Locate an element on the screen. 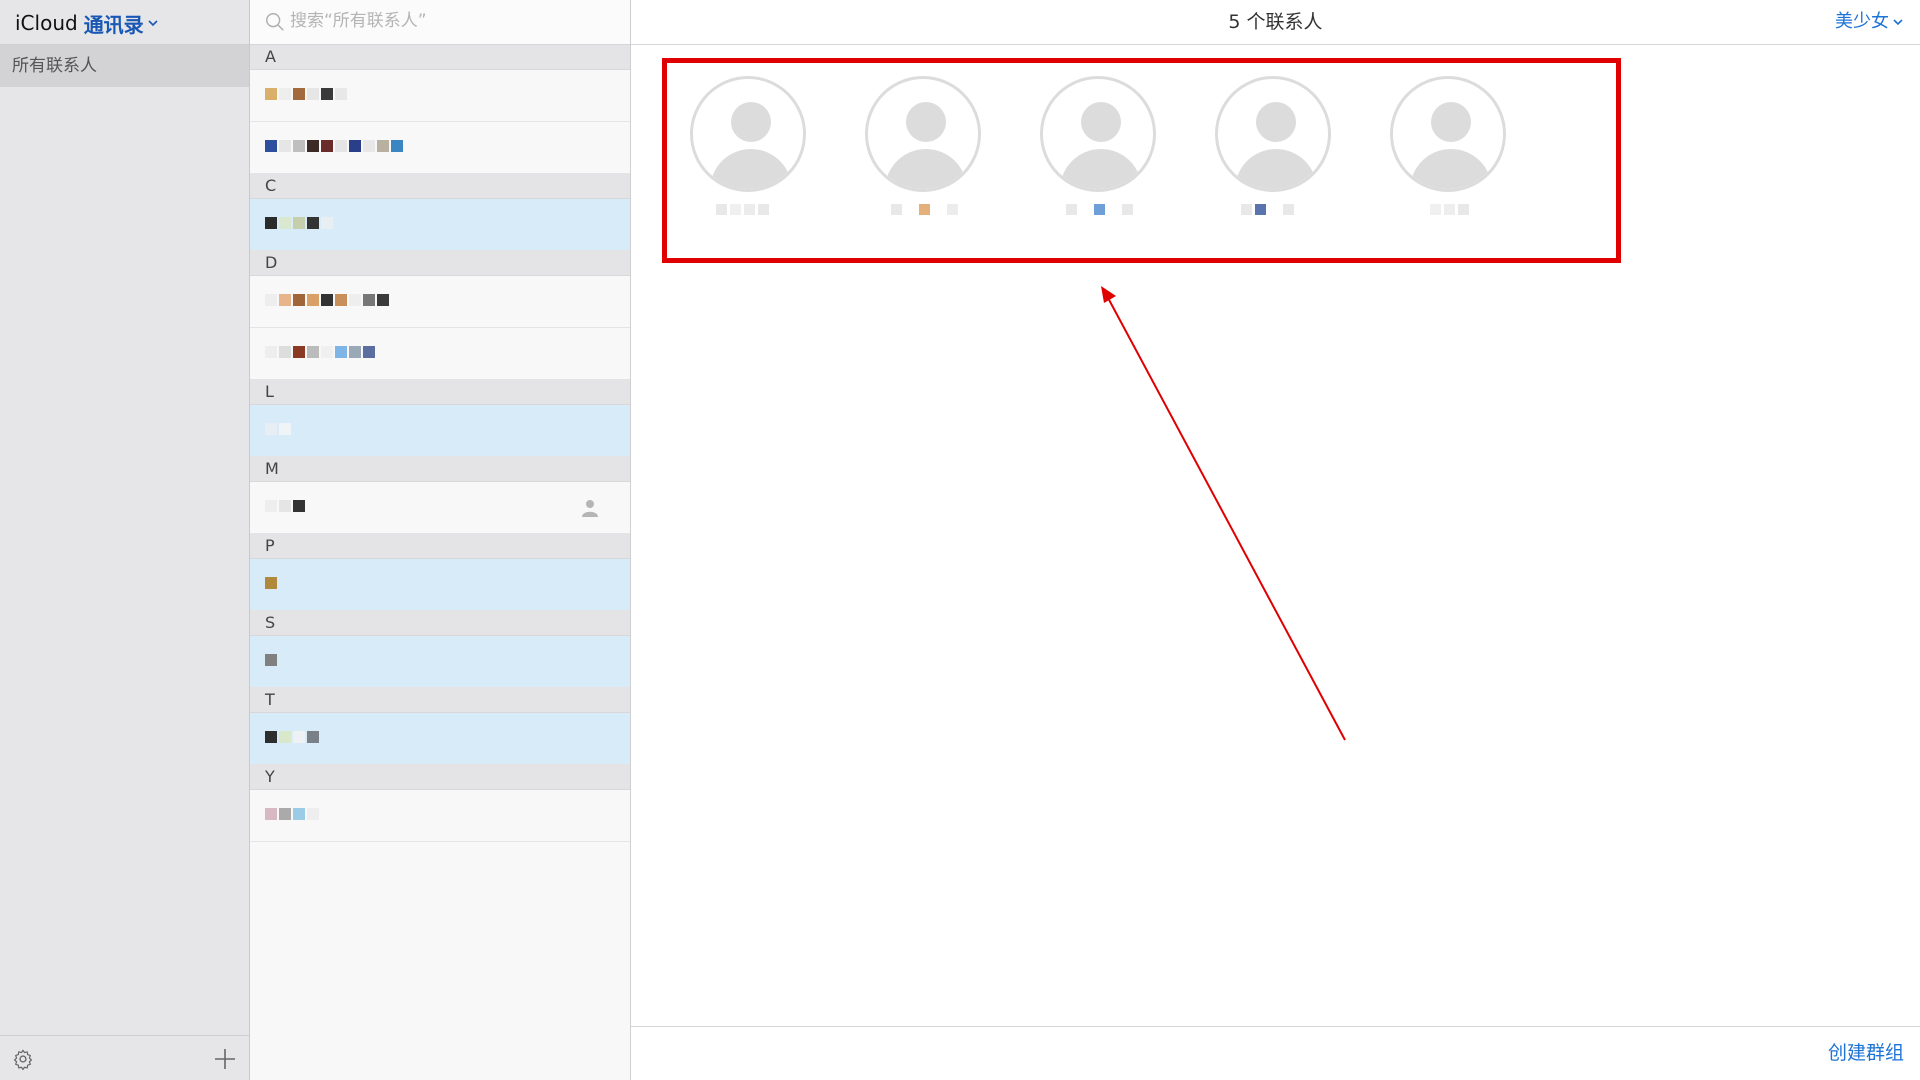 The width and height of the screenshot is (1920, 1080). section-header-m: M is located at coordinates (440, 469).